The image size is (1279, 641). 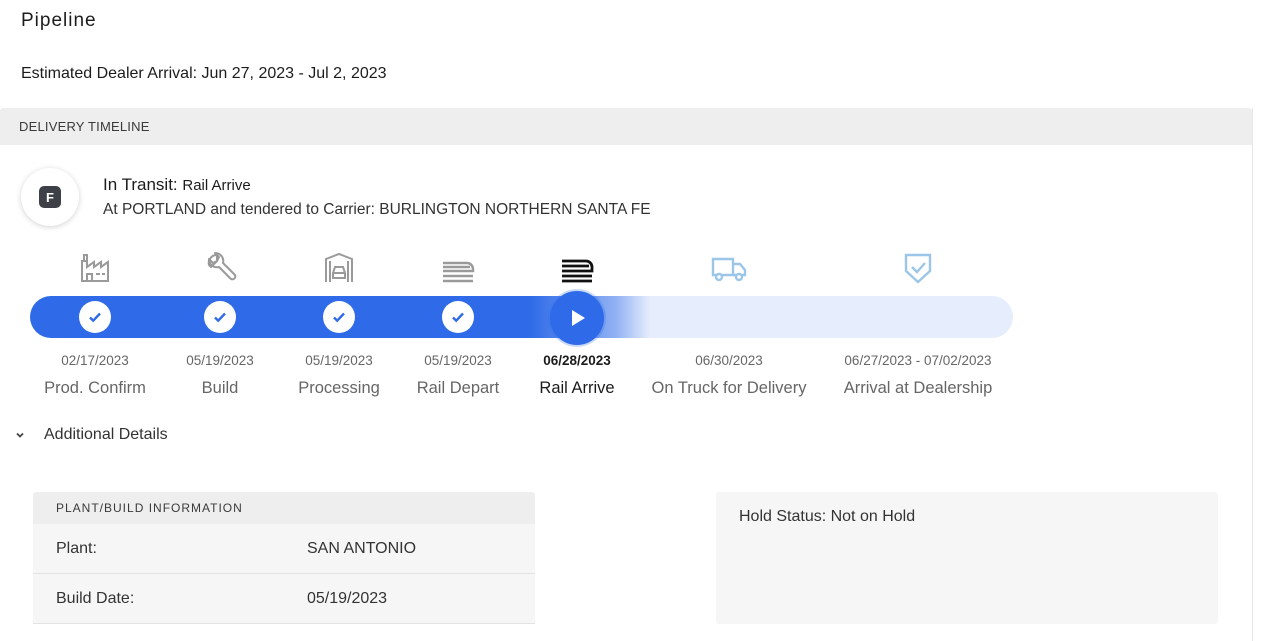 What do you see at coordinates (20, 435) in the screenshot?
I see `chevron-down-icon` at bounding box center [20, 435].